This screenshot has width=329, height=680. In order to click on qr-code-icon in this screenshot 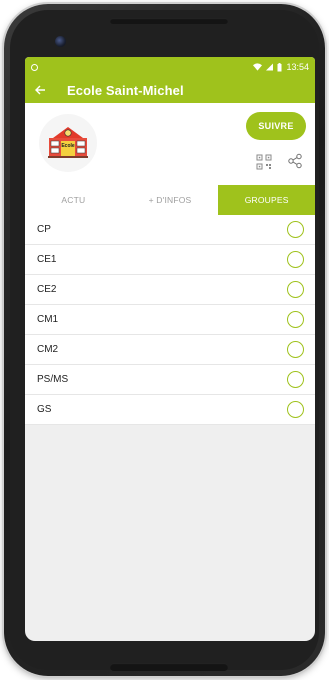, I will do `click(264, 162)`.